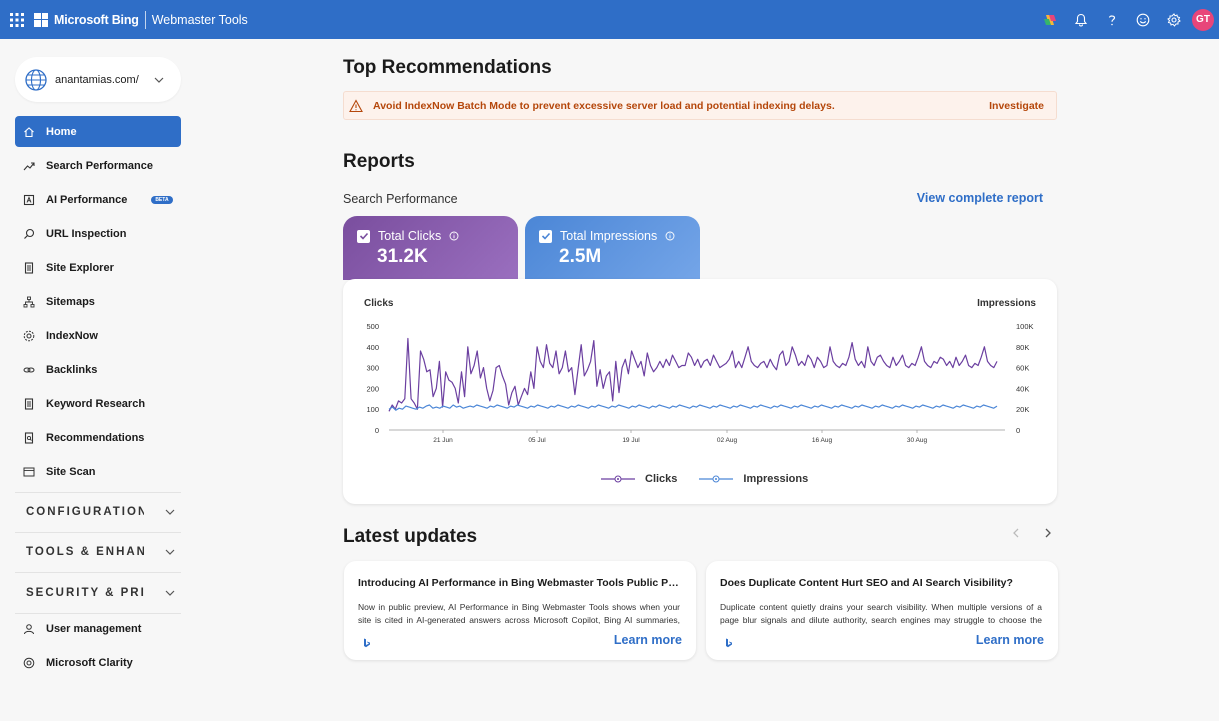 The image size is (1219, 721). Describe the element at coordinates (98, 301) in the screenshot. I see `sidebar-item-sitemaps: Sitemaps` at that location.